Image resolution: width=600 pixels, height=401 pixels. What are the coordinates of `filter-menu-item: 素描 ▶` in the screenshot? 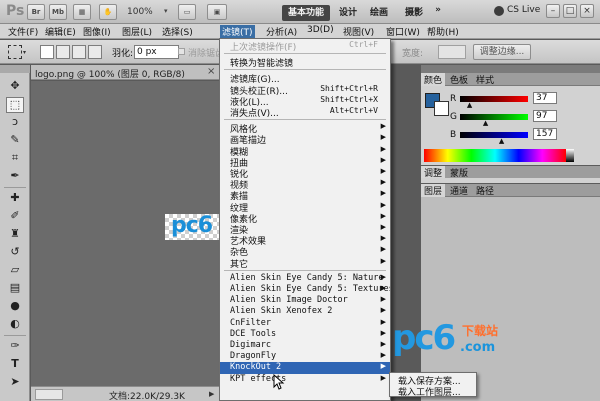 It's located at (305, 195).